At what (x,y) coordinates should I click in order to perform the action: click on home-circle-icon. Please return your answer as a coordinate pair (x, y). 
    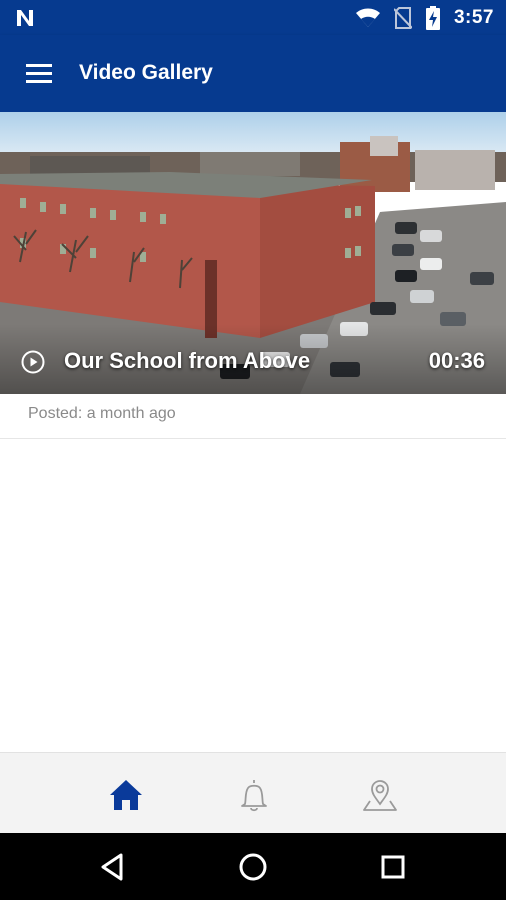
    Looking at the image, I should click on (253, 867).